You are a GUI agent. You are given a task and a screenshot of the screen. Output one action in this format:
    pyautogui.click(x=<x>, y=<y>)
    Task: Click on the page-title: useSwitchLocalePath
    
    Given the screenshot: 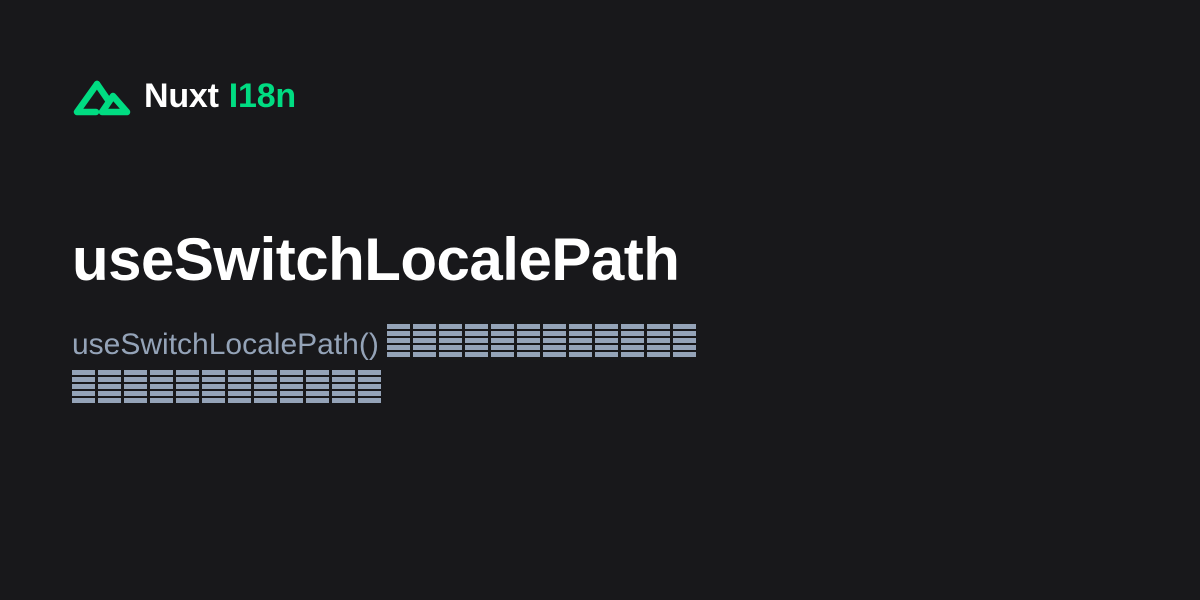 What is the action you would take?
    pyautogui.click(x=376, y=259)
    